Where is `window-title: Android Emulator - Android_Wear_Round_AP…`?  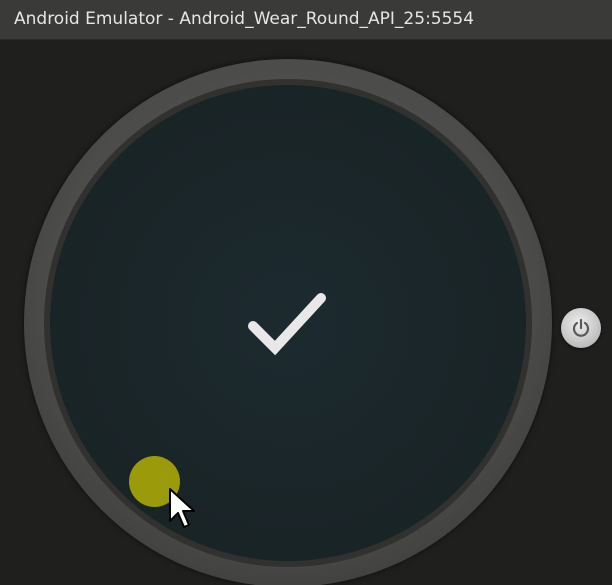
window-title: Android Emulator - Android_Wear_Round_AP… is located at coordinates (244, 19).